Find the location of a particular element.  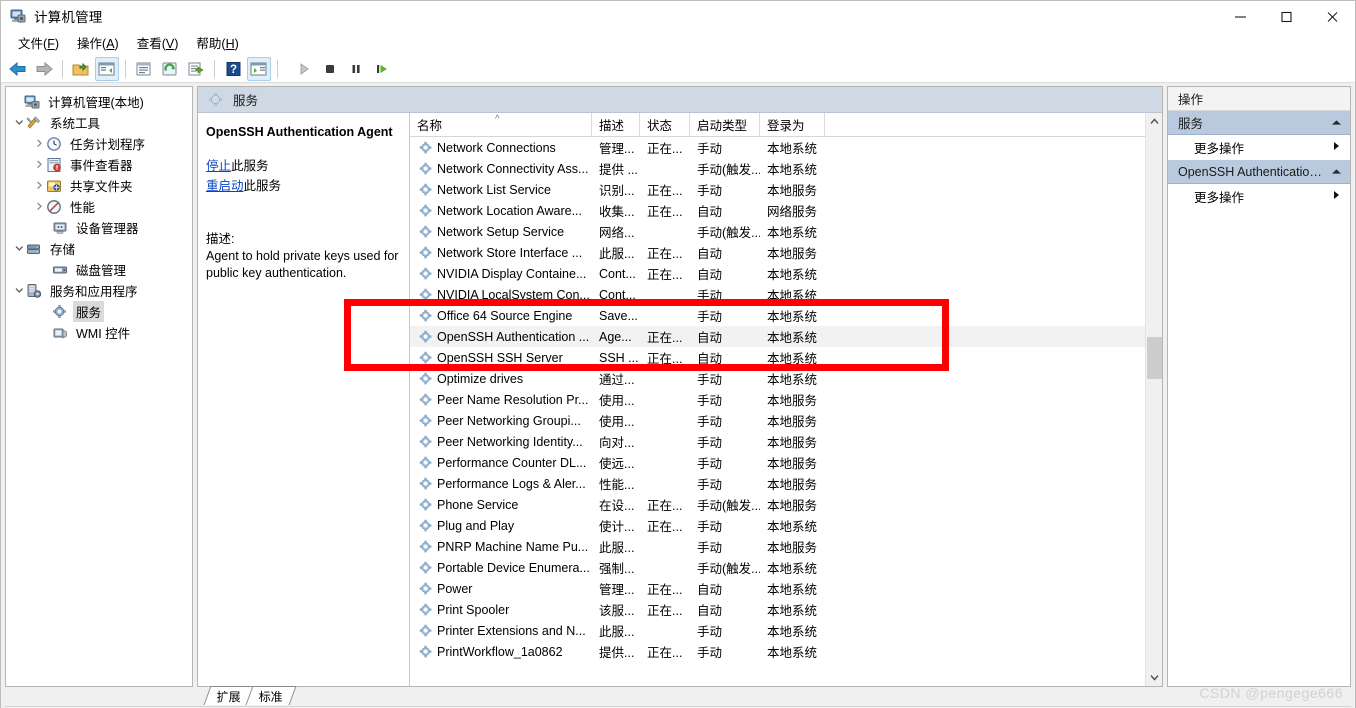

cell-service-name: Network List Service is located at coordinates (501, 190).